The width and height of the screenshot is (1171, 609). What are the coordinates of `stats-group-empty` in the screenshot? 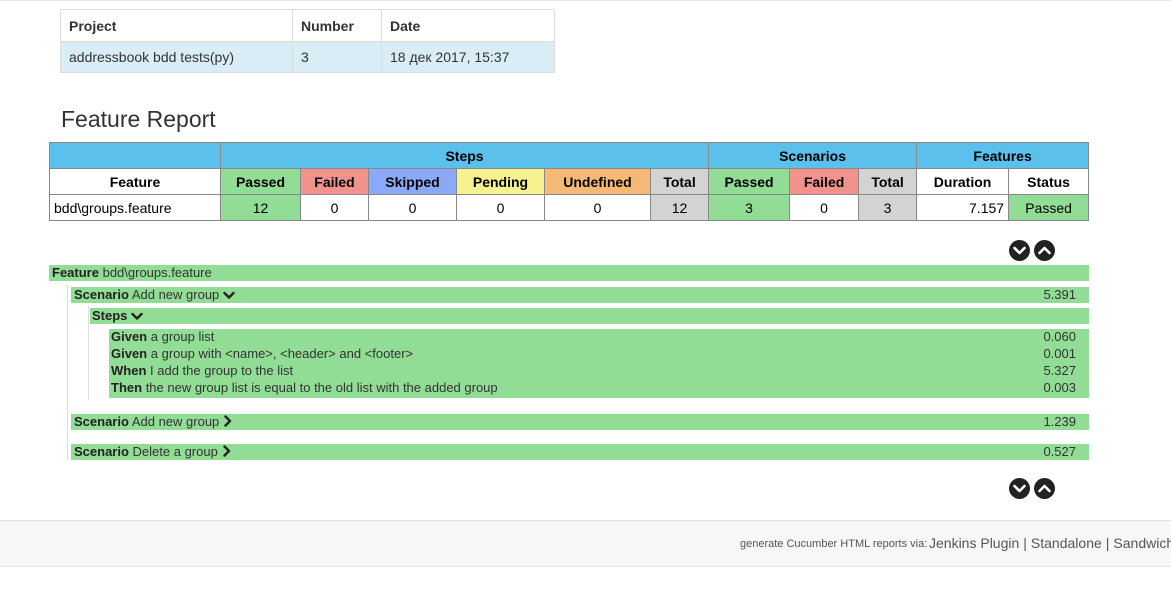 It's located at (135, 155).